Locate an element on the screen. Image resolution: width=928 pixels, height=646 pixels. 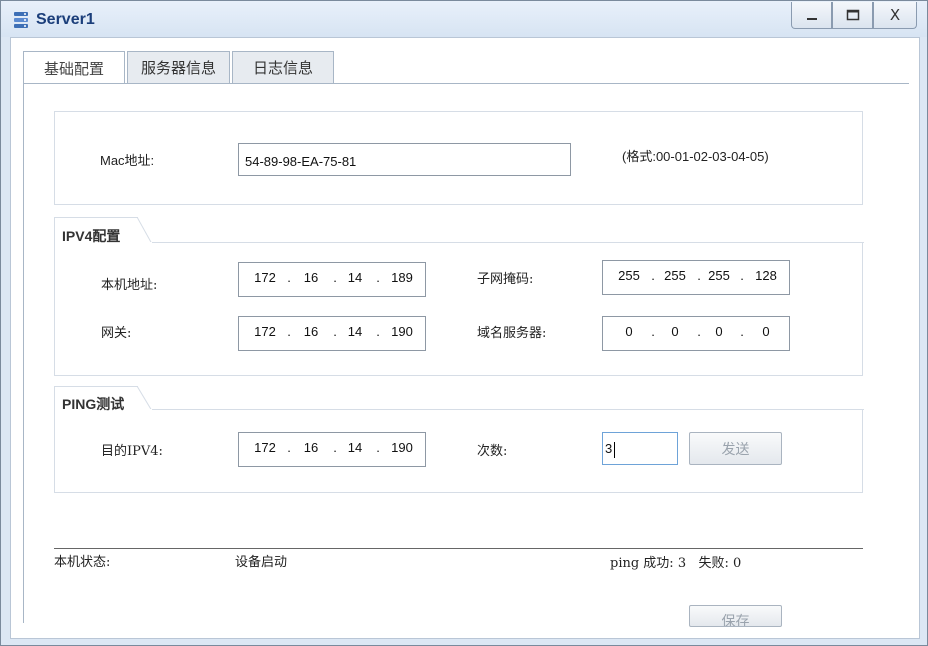
tab-server-info: 服务器信息 is located at coordinates (178, 67).